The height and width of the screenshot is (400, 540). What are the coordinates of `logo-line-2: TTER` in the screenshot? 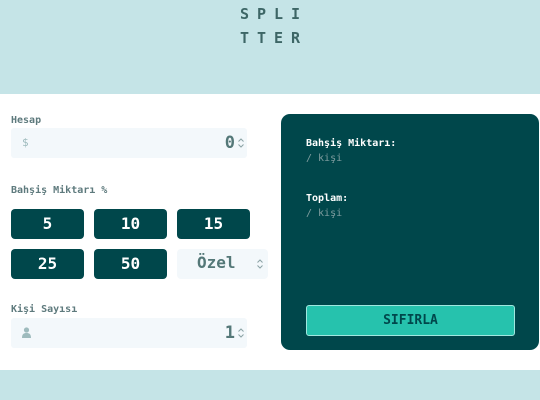 It's located at (274, 38).